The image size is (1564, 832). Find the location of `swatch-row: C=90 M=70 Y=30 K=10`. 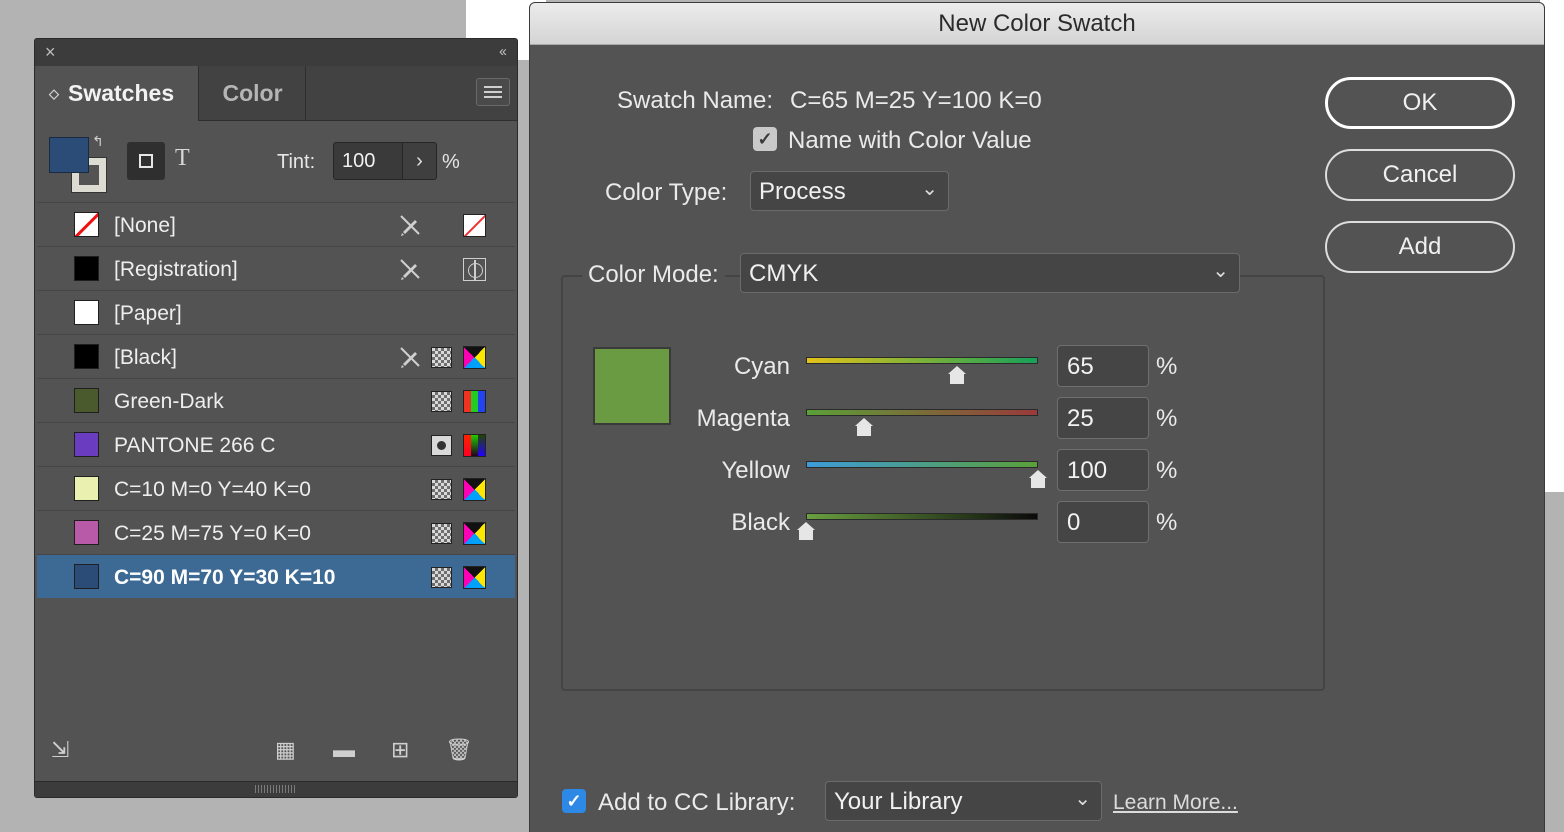

swatch-row: C=90 M=70 Y=30 K=10 is located at coordinates (276, 576).